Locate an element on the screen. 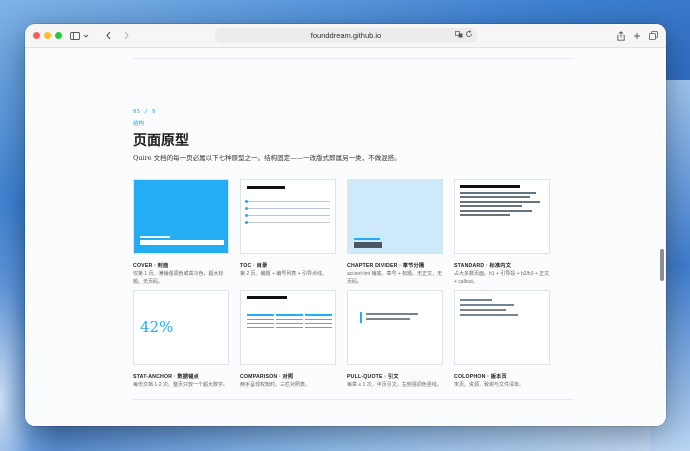 The image size is (690, 451). forward-button is located at coordinates (126, 35).